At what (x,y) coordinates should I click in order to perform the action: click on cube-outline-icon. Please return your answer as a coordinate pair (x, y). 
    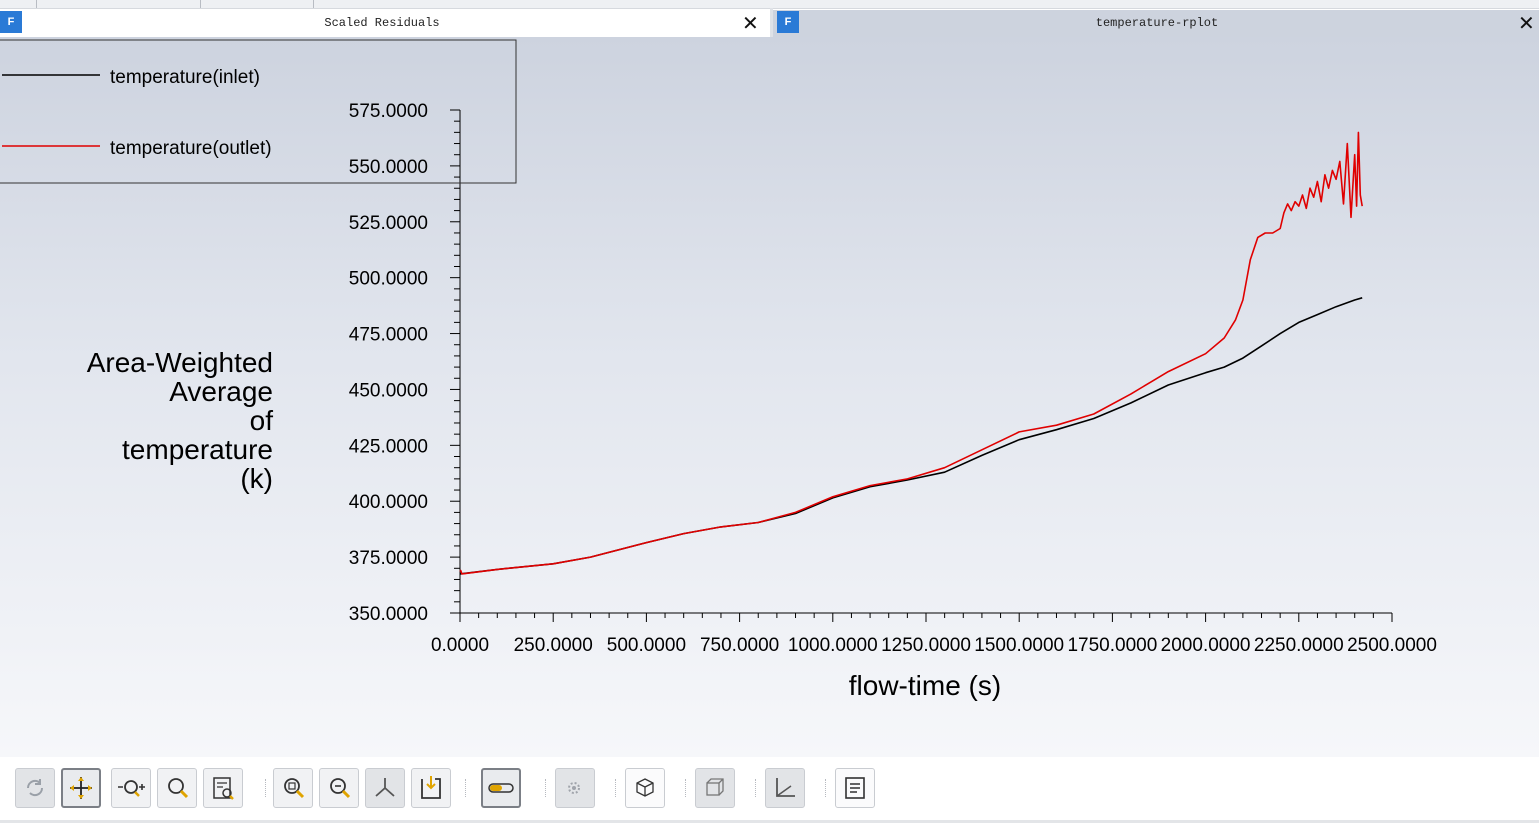
    Looking at the image, I should click on (715, 787).